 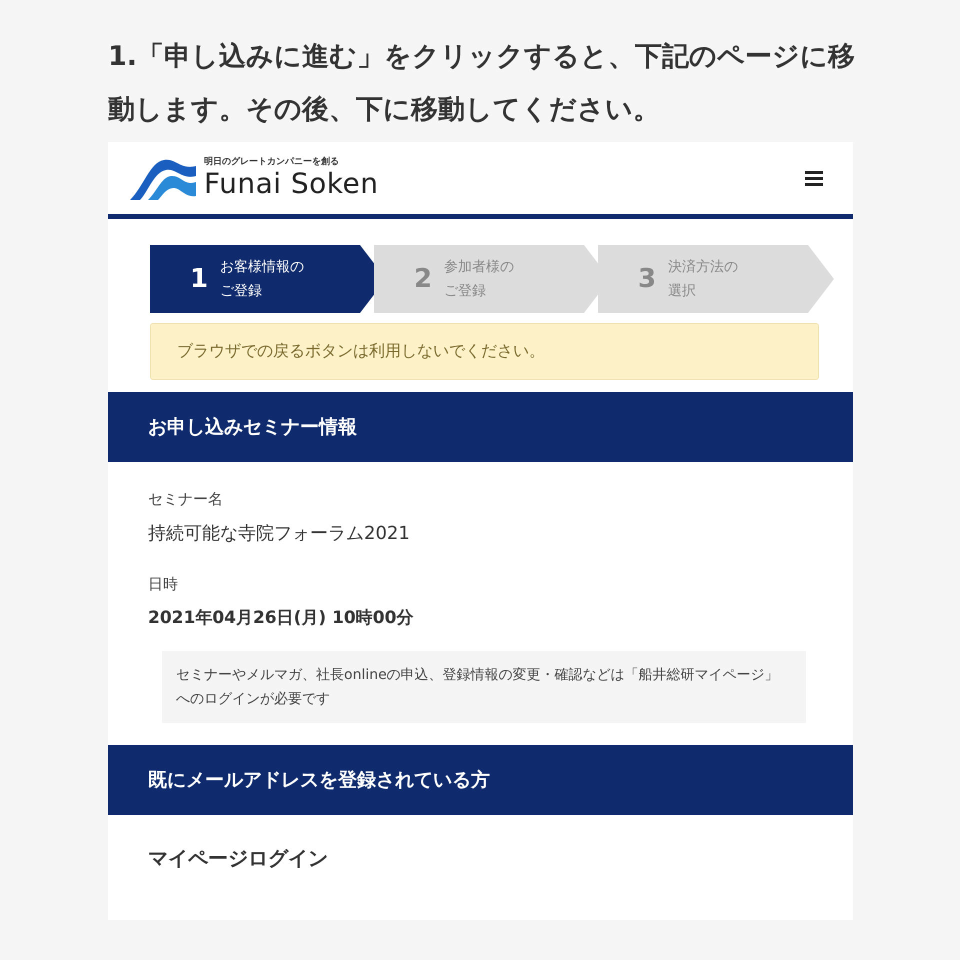 I want to click on subsection-title: マイページログイン, so click(x=238, y=858).